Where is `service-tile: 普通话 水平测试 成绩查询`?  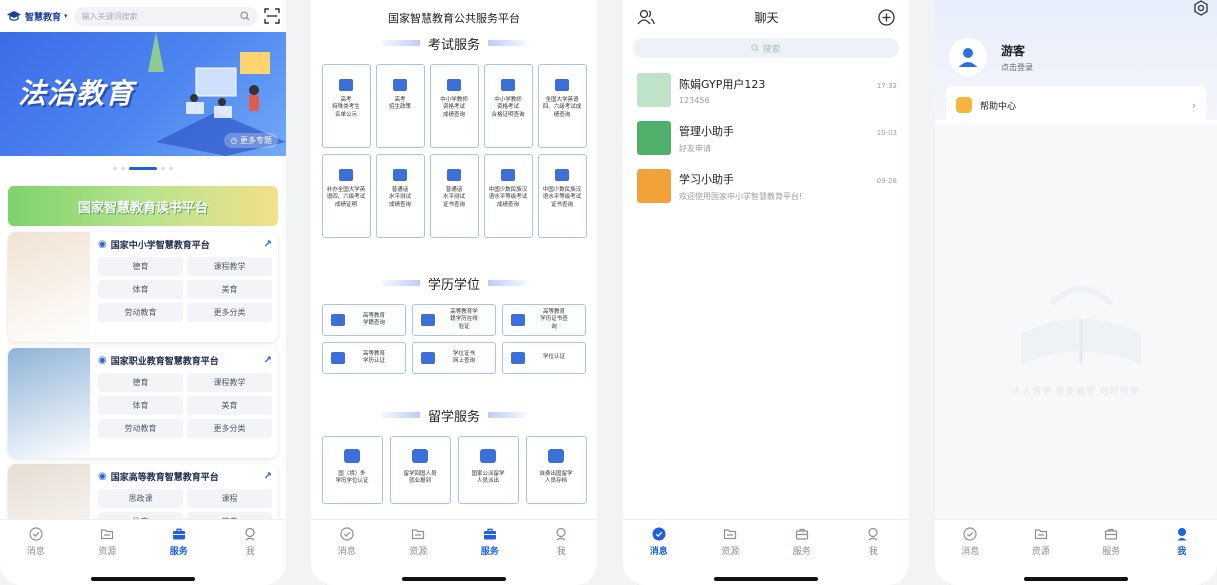 service-tile: 普通话 水平测试 成绩查询 is located at coordinates (400, 196).